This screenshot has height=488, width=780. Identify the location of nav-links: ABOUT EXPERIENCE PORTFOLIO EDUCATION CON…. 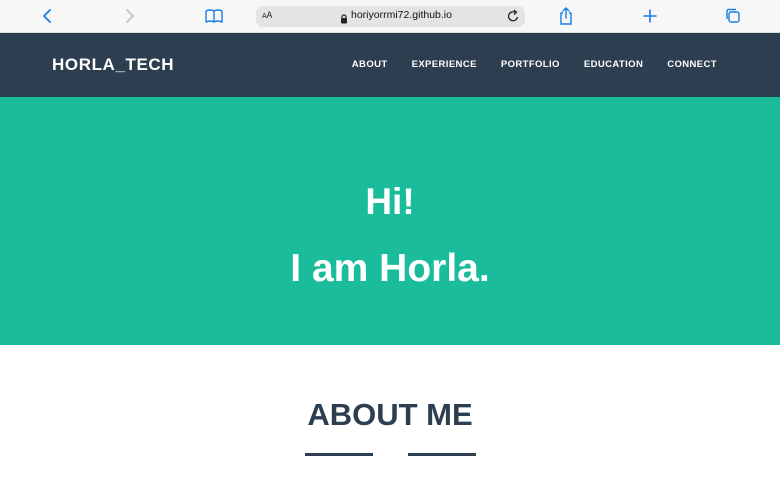
(522, 64).